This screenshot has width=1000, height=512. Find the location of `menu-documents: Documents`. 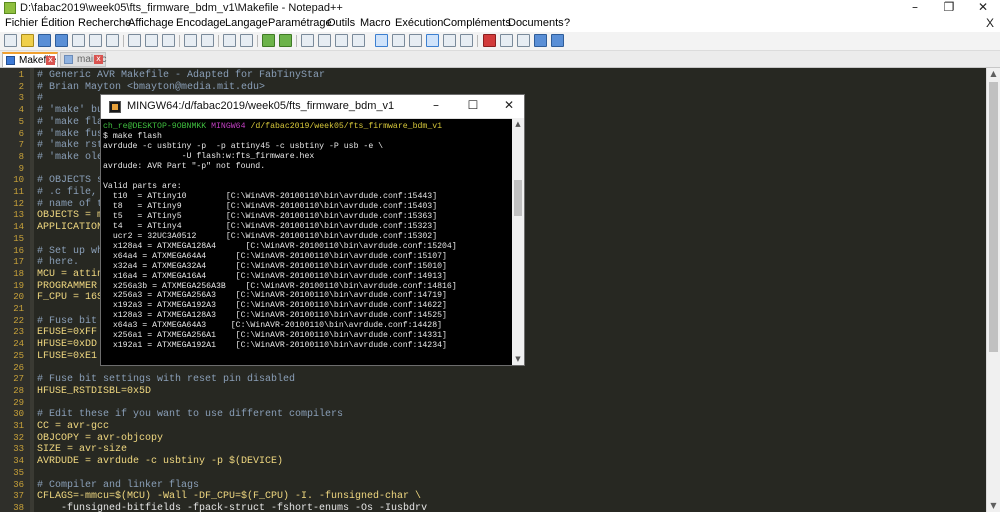

menu-documents: Documents is located at coordinates (536, 23).